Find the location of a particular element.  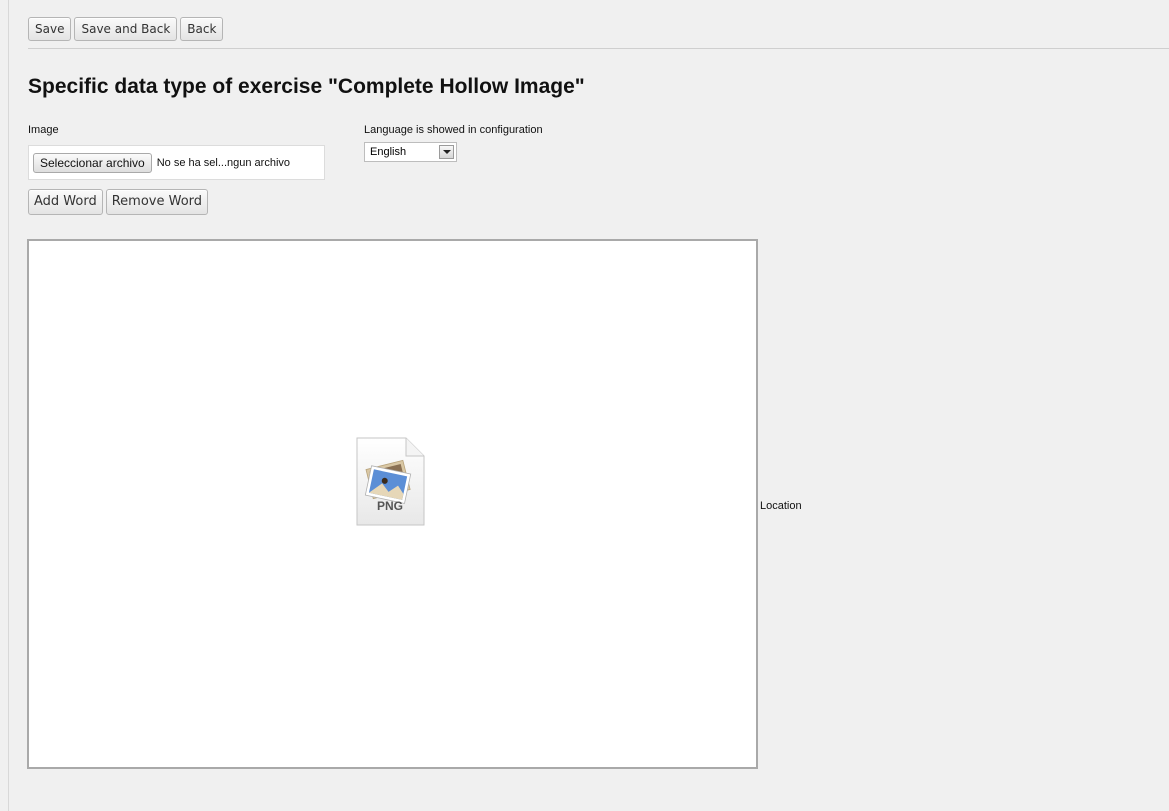

toolbar: Save Save and Back Back is located at coordinates (126, 29).